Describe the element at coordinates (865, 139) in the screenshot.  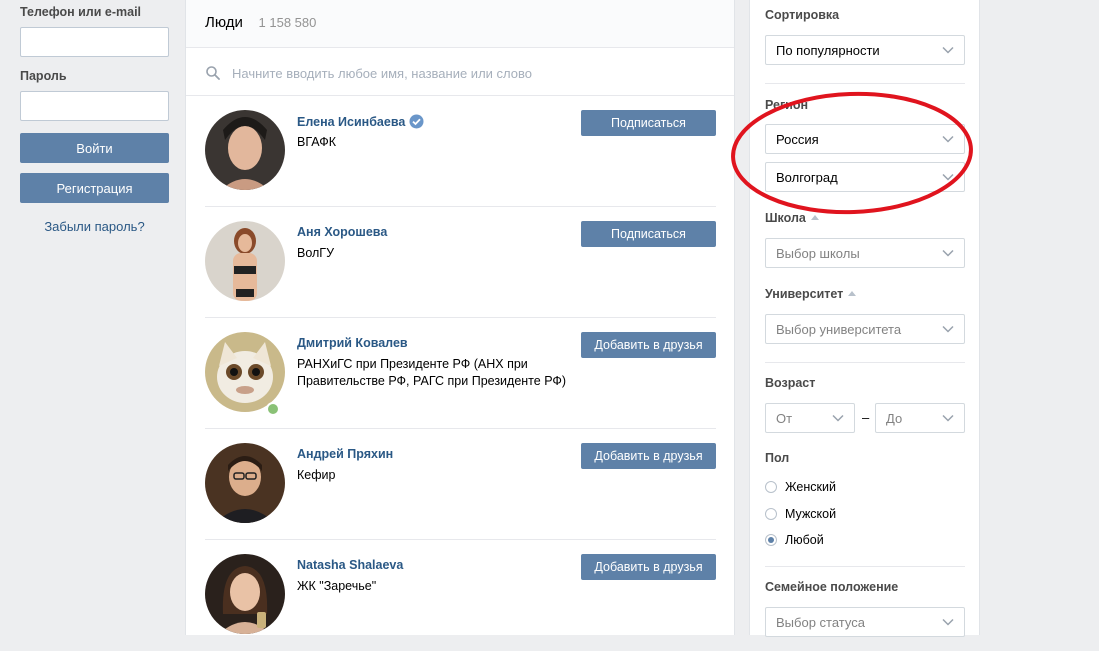
I see `country-select: Россия` at that location.